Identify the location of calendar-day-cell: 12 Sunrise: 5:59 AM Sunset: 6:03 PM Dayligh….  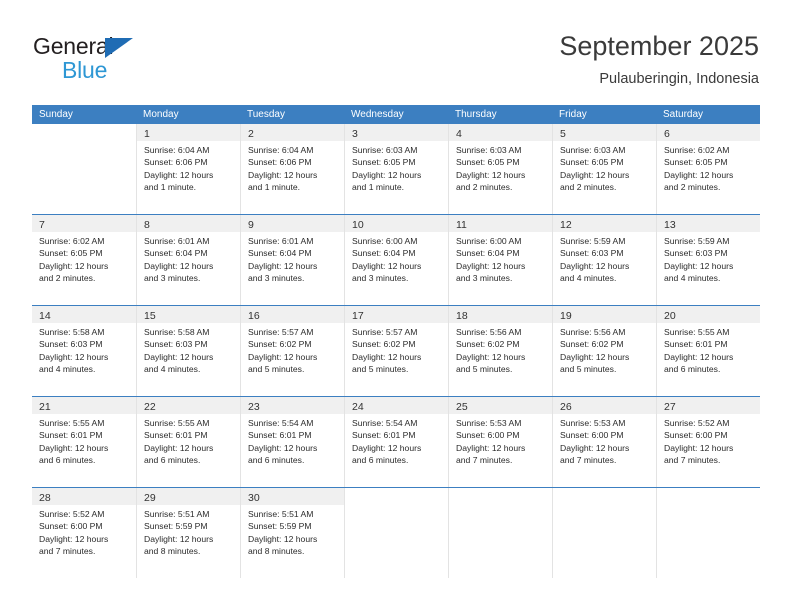
(604, 260).